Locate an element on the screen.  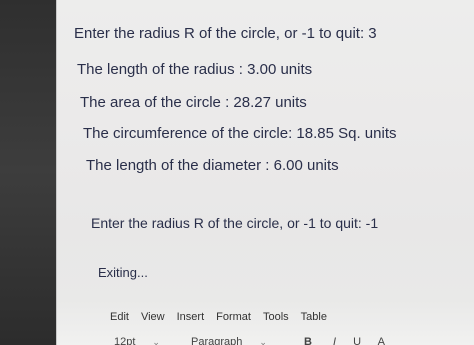
font-size-select: 12pt ⌄ is located at coordinates (144, 340).